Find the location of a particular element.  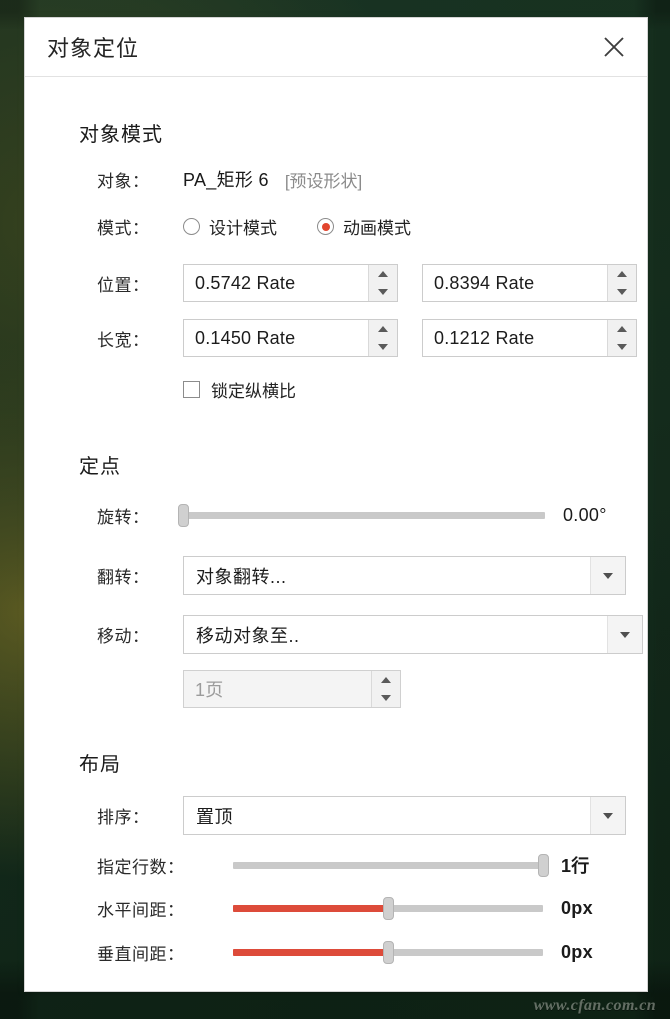

horizontal-gap-slider is located at coordinates (388, 908).